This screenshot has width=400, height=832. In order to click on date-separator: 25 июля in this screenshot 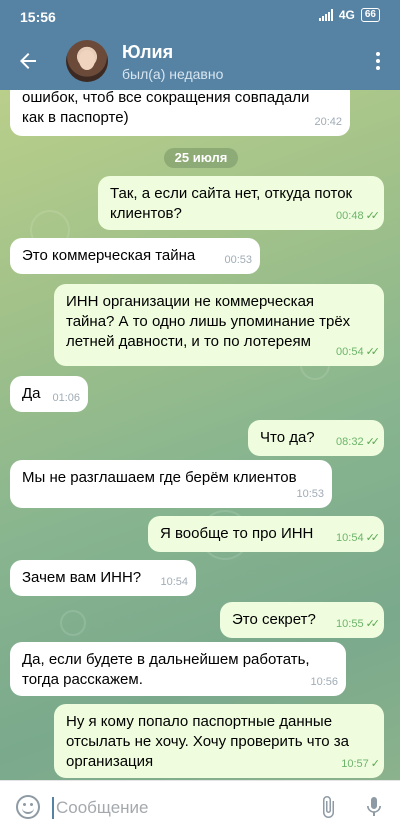, I will do `click(201, 158)`.